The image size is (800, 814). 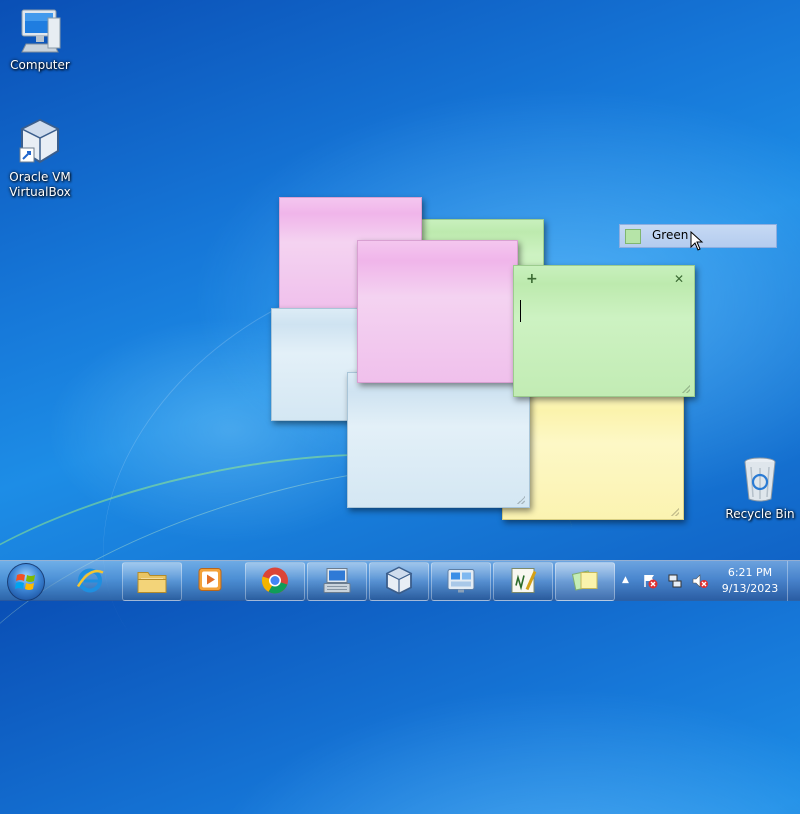 I want to click on taskbar-on-screen-keyboard, so click(x=337, y=581).